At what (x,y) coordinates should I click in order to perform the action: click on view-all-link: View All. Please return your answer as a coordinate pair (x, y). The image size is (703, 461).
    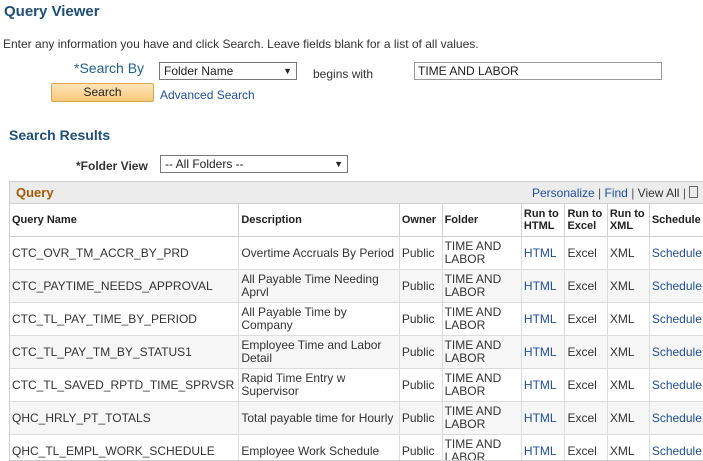
    Looking at the image, I should click on (659, 193).